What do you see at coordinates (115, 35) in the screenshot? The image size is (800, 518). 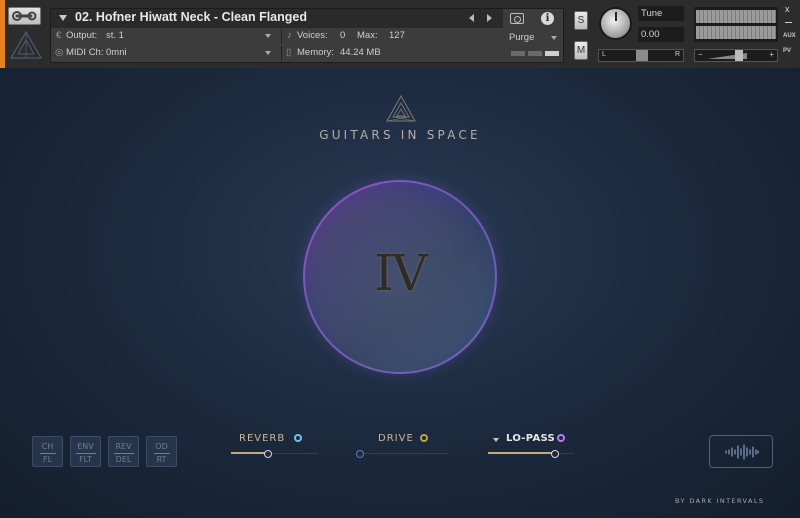 I see `output-selector: st. 1` at bounding box center [115, 35].